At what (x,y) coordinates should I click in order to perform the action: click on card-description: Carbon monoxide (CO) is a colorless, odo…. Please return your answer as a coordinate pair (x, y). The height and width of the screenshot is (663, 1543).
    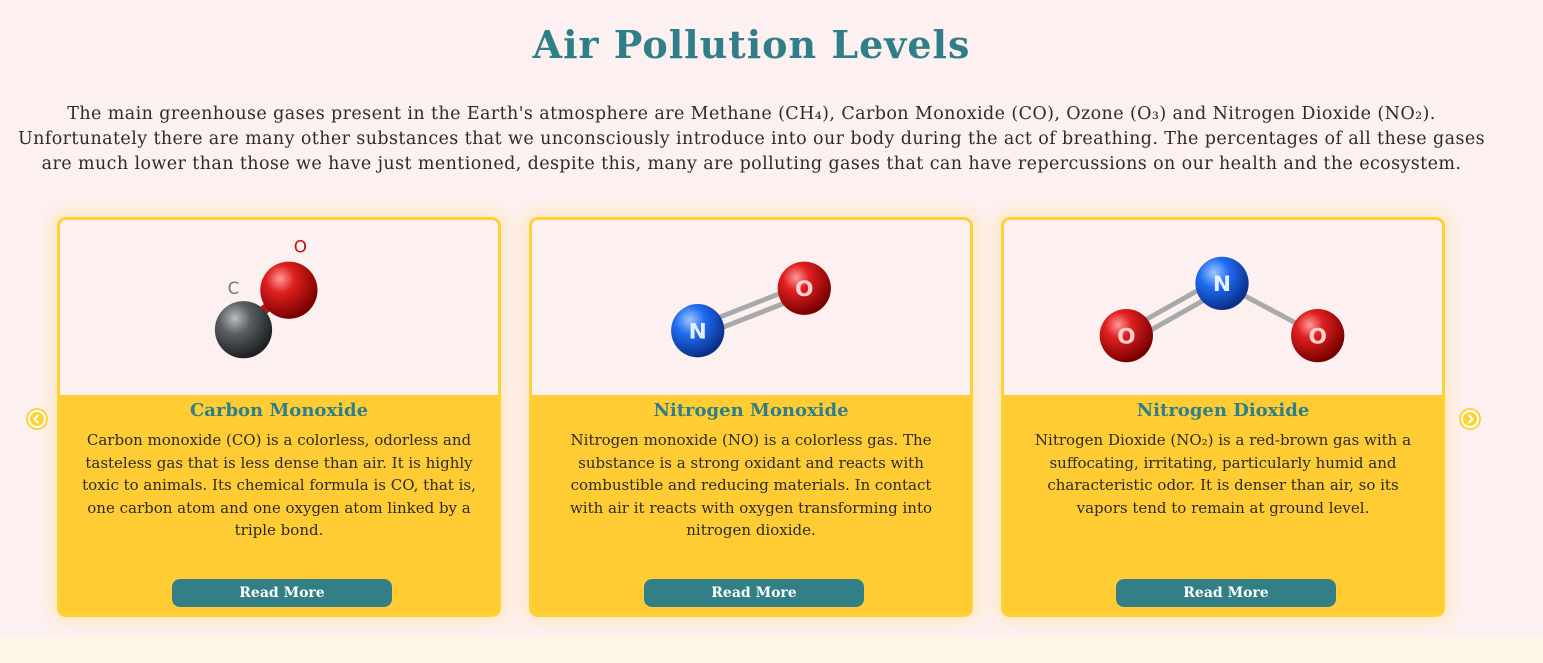
    Looking at the image, I should click on (279, 485).